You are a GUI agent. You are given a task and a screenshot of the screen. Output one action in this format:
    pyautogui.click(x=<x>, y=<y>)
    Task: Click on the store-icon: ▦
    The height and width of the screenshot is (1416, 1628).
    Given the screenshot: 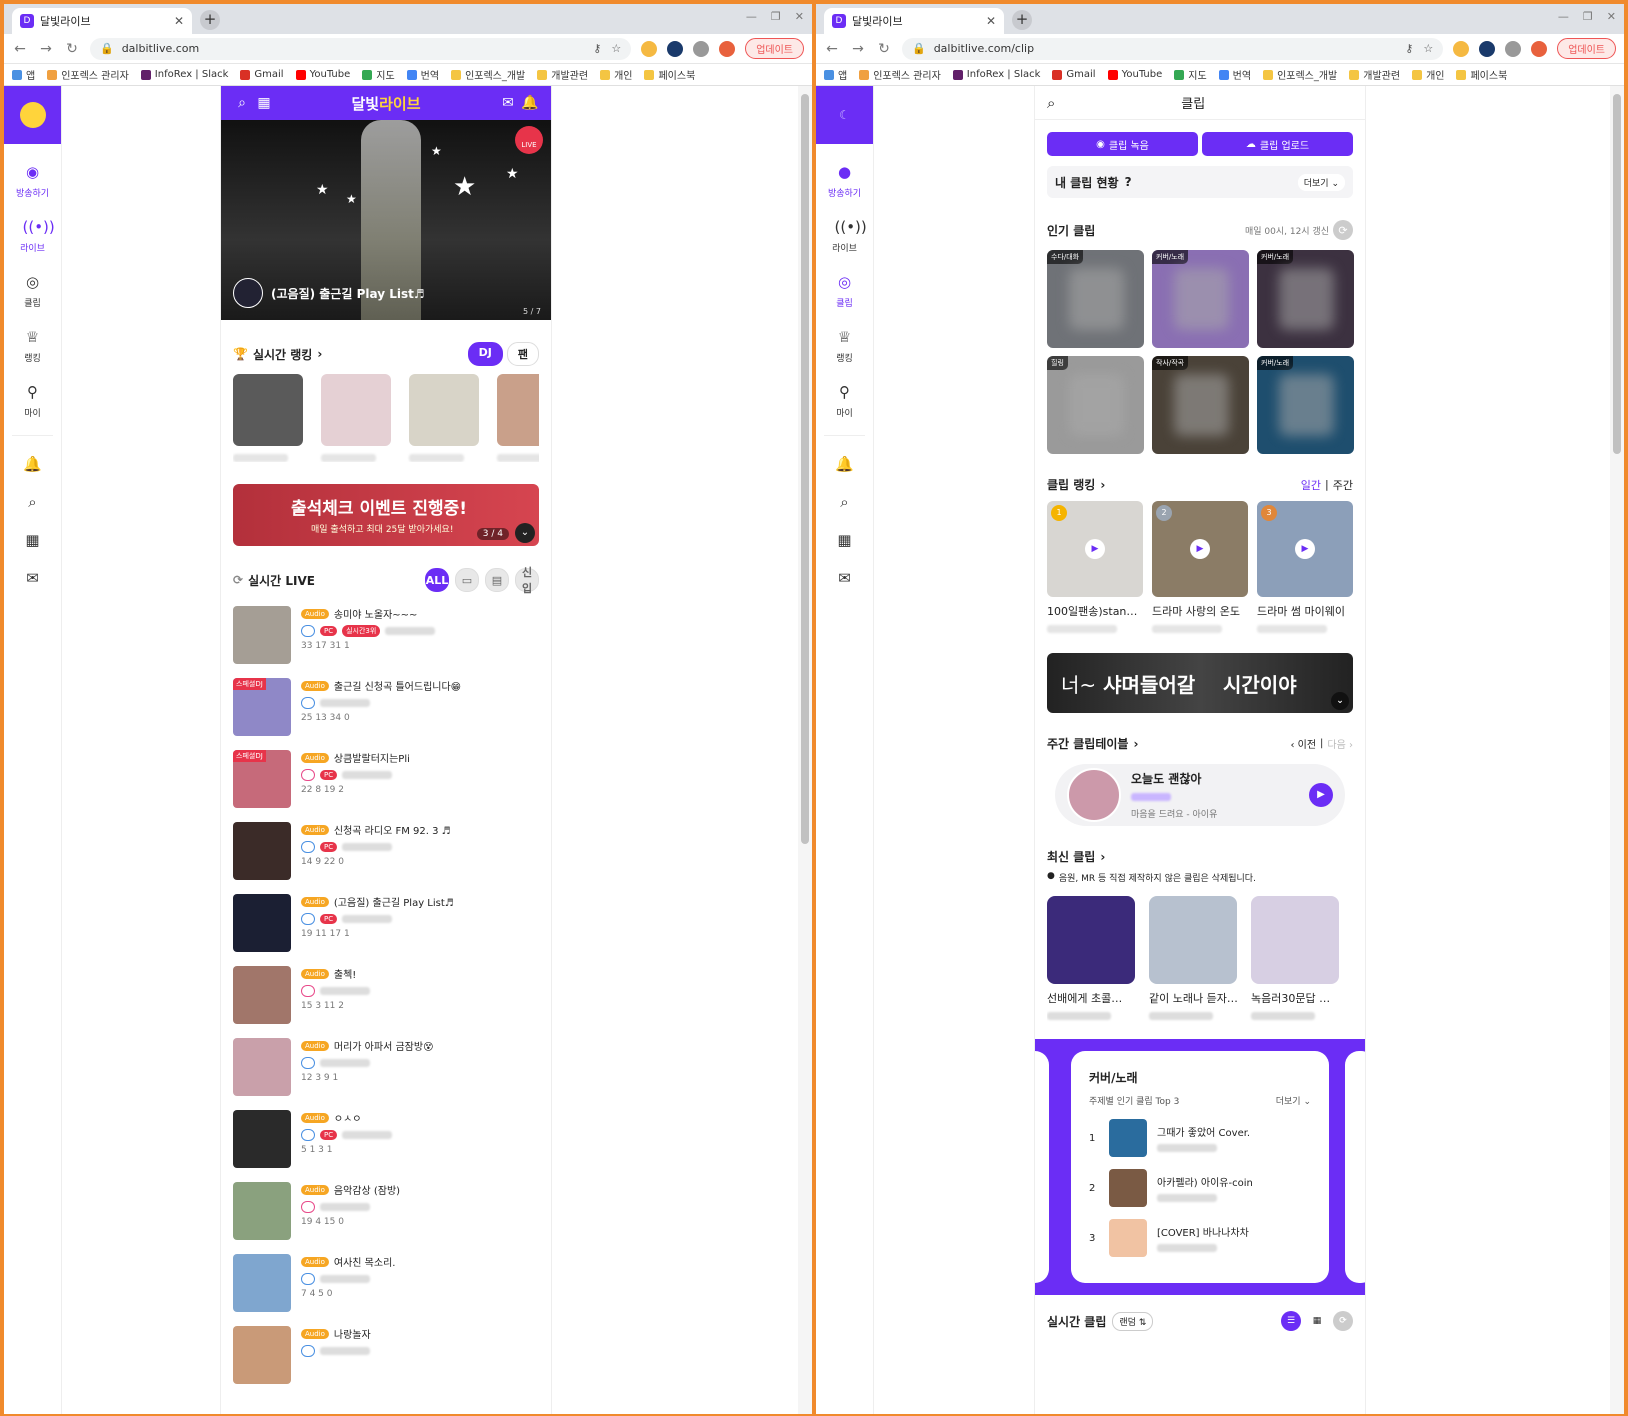 What is the action you would take?
    pyautogui.click(x=264, y=103)
    